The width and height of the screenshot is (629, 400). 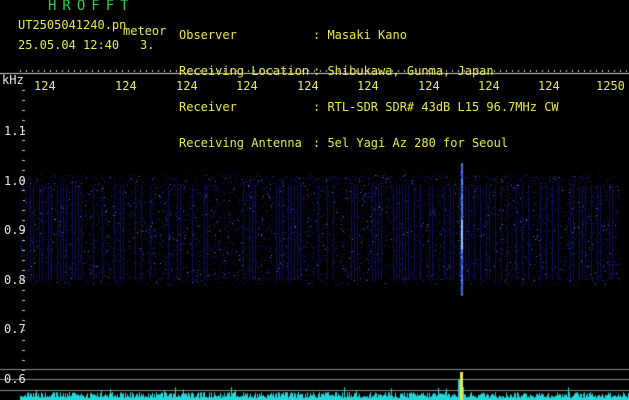 What do you see at coordinates (411, 143) in the screenshot?
I see `antenna-value: : 5el Yagi Az 280 for Seoul` at bounding box center [411, 143].